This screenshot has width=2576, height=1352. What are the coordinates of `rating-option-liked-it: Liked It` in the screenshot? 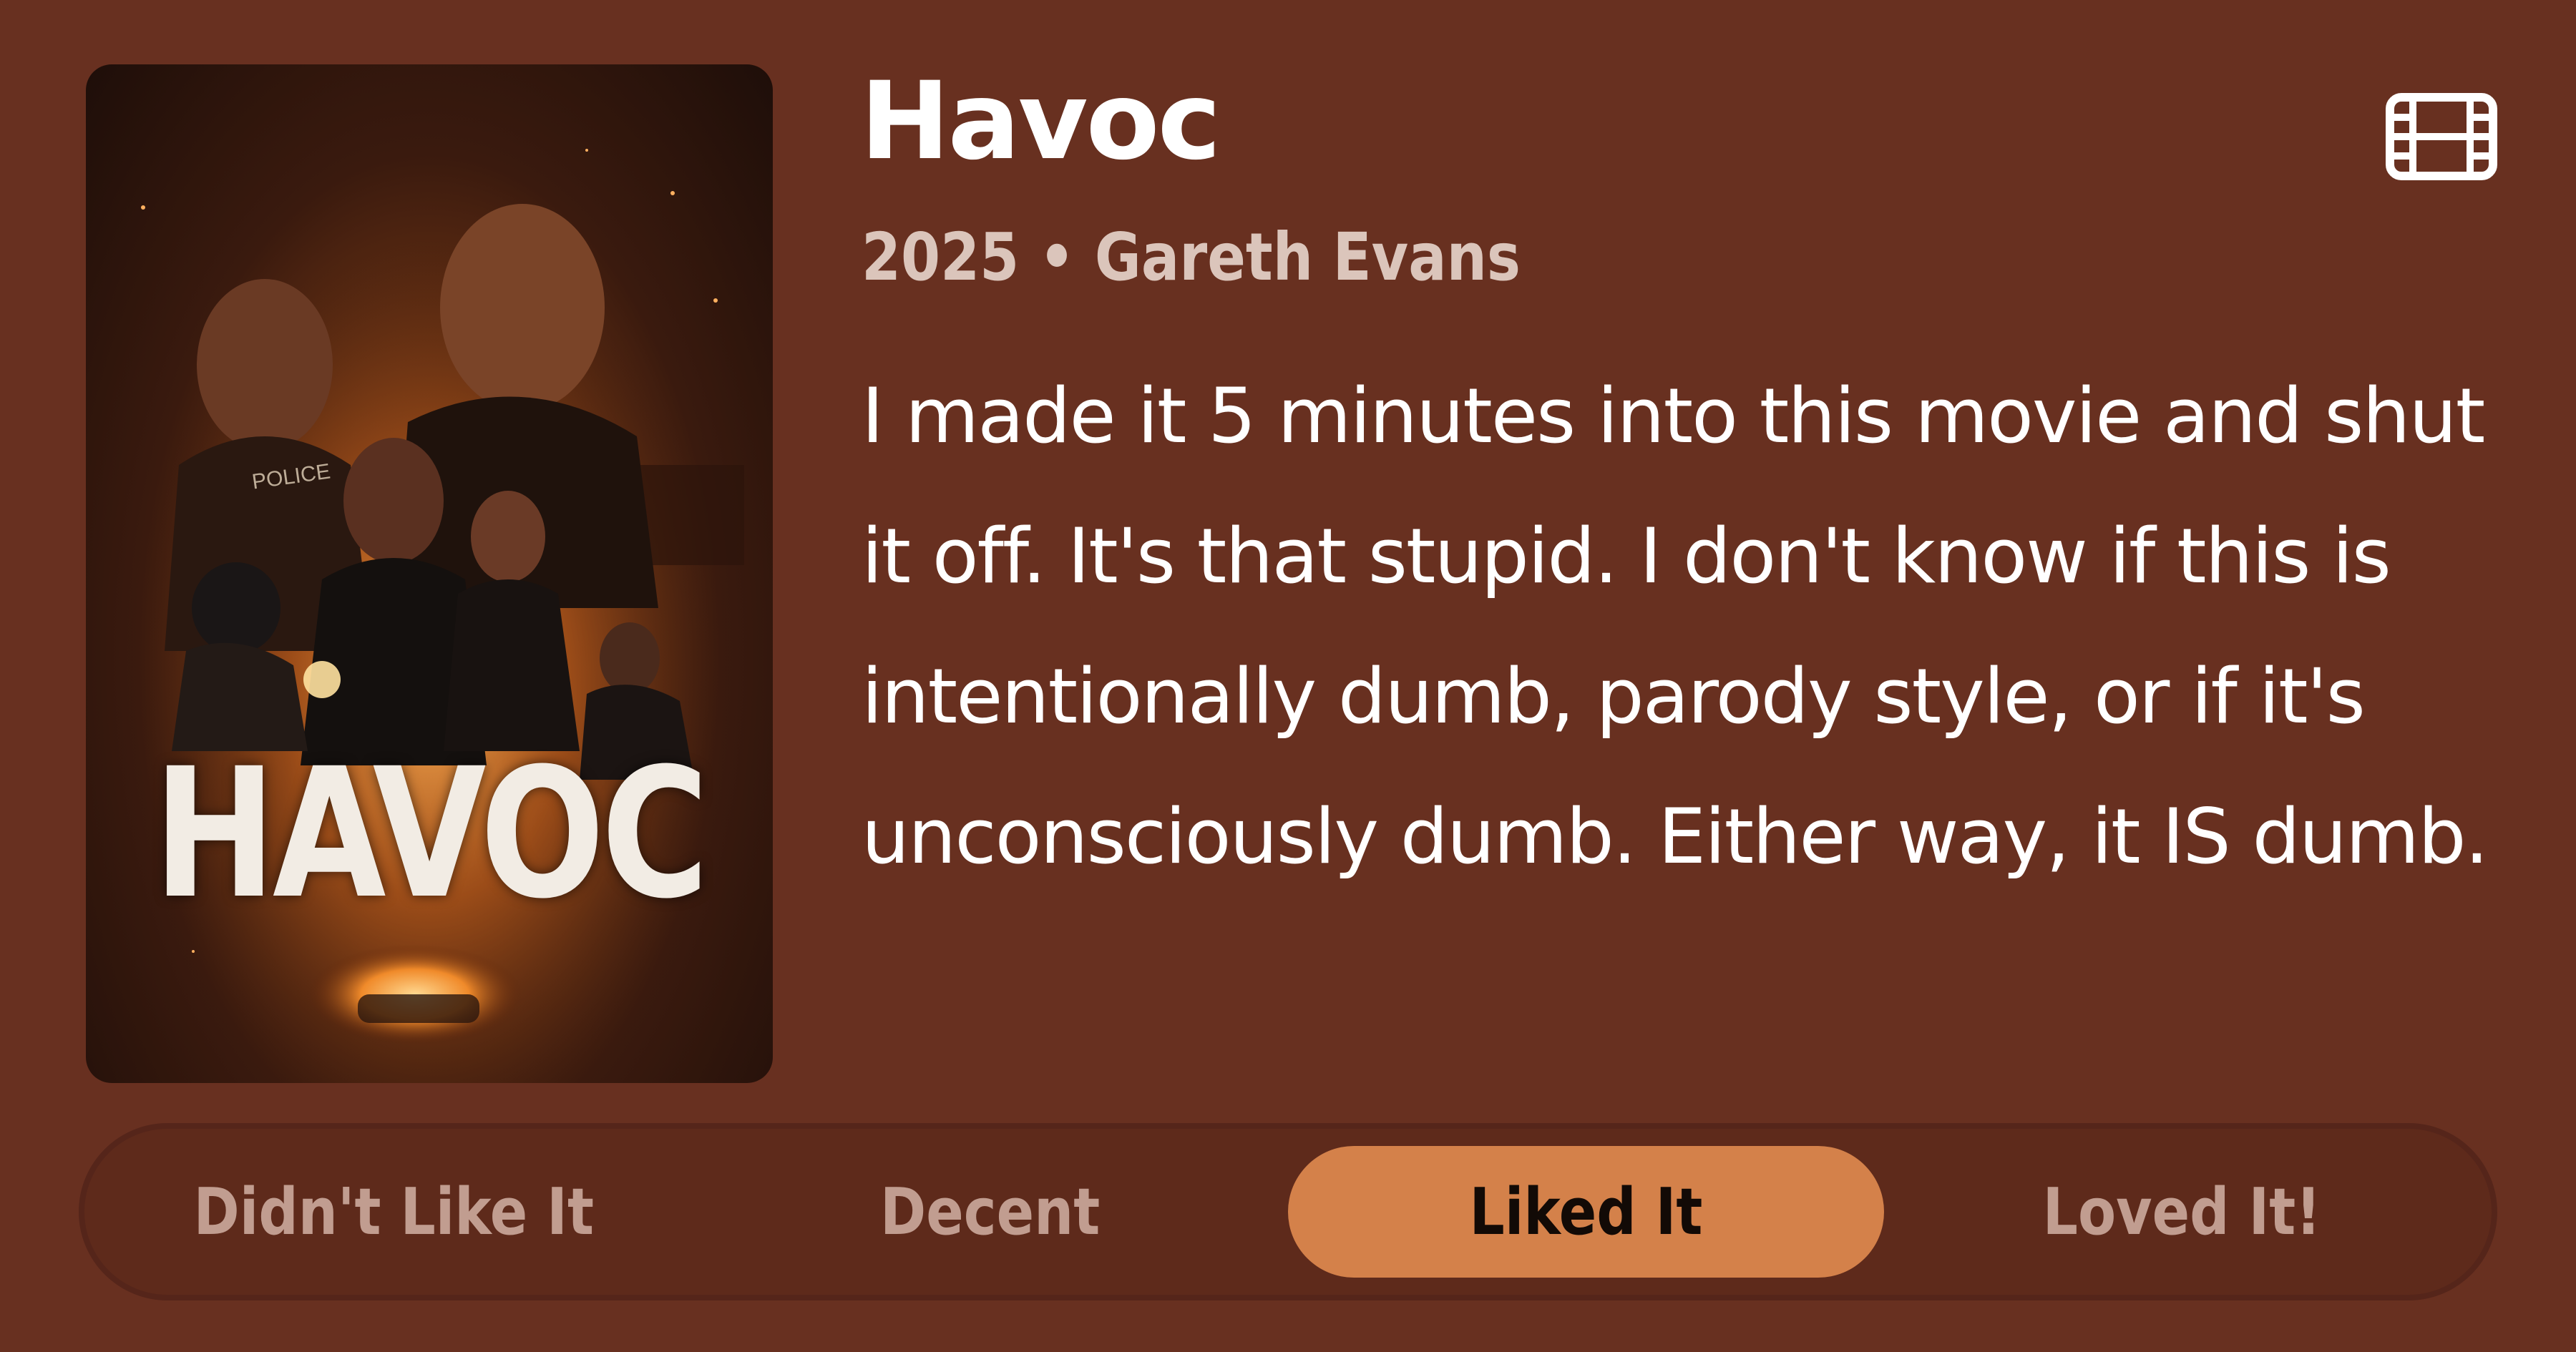 It's located at (1586, 1212).